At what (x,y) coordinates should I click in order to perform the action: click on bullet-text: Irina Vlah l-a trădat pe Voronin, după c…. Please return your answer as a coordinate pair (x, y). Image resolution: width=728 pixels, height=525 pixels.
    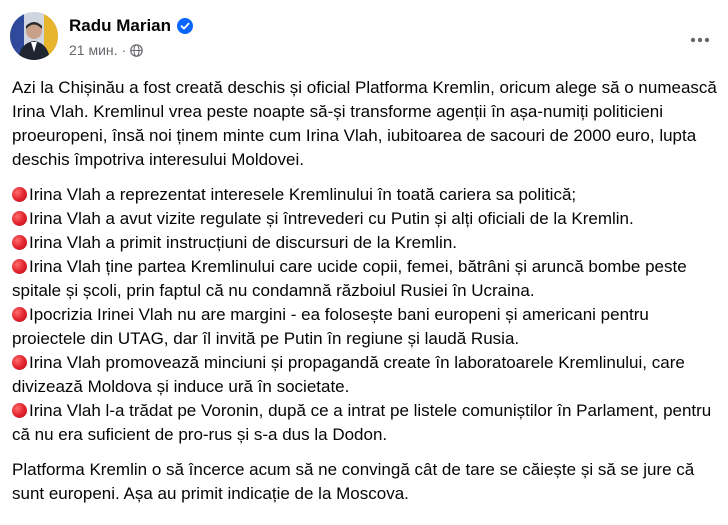
    Looking at the image, I should click on (362, 422).